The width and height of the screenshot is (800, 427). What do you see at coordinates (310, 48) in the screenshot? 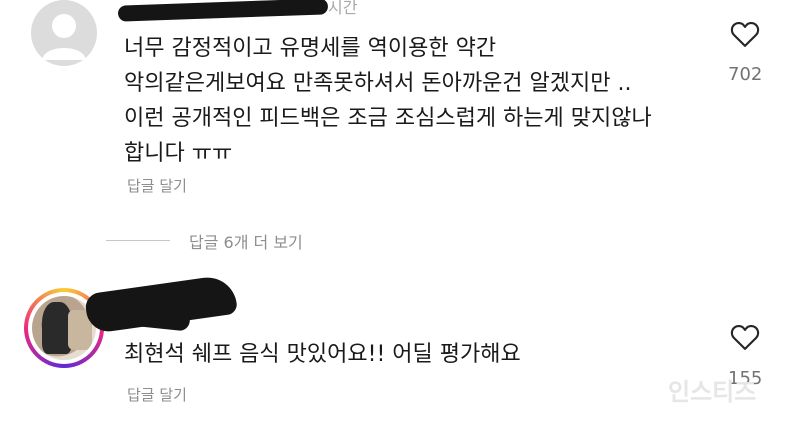
I see `comment-line: 너무 감정적이고 유명세를 역이용한 약간` at bounding box center [310, 48].